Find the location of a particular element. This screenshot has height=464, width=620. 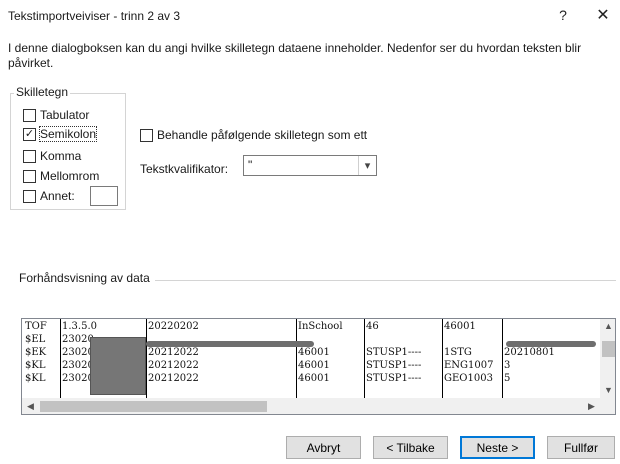

delimiters-legend: Skilletegn is located at coordinates (42, 92).